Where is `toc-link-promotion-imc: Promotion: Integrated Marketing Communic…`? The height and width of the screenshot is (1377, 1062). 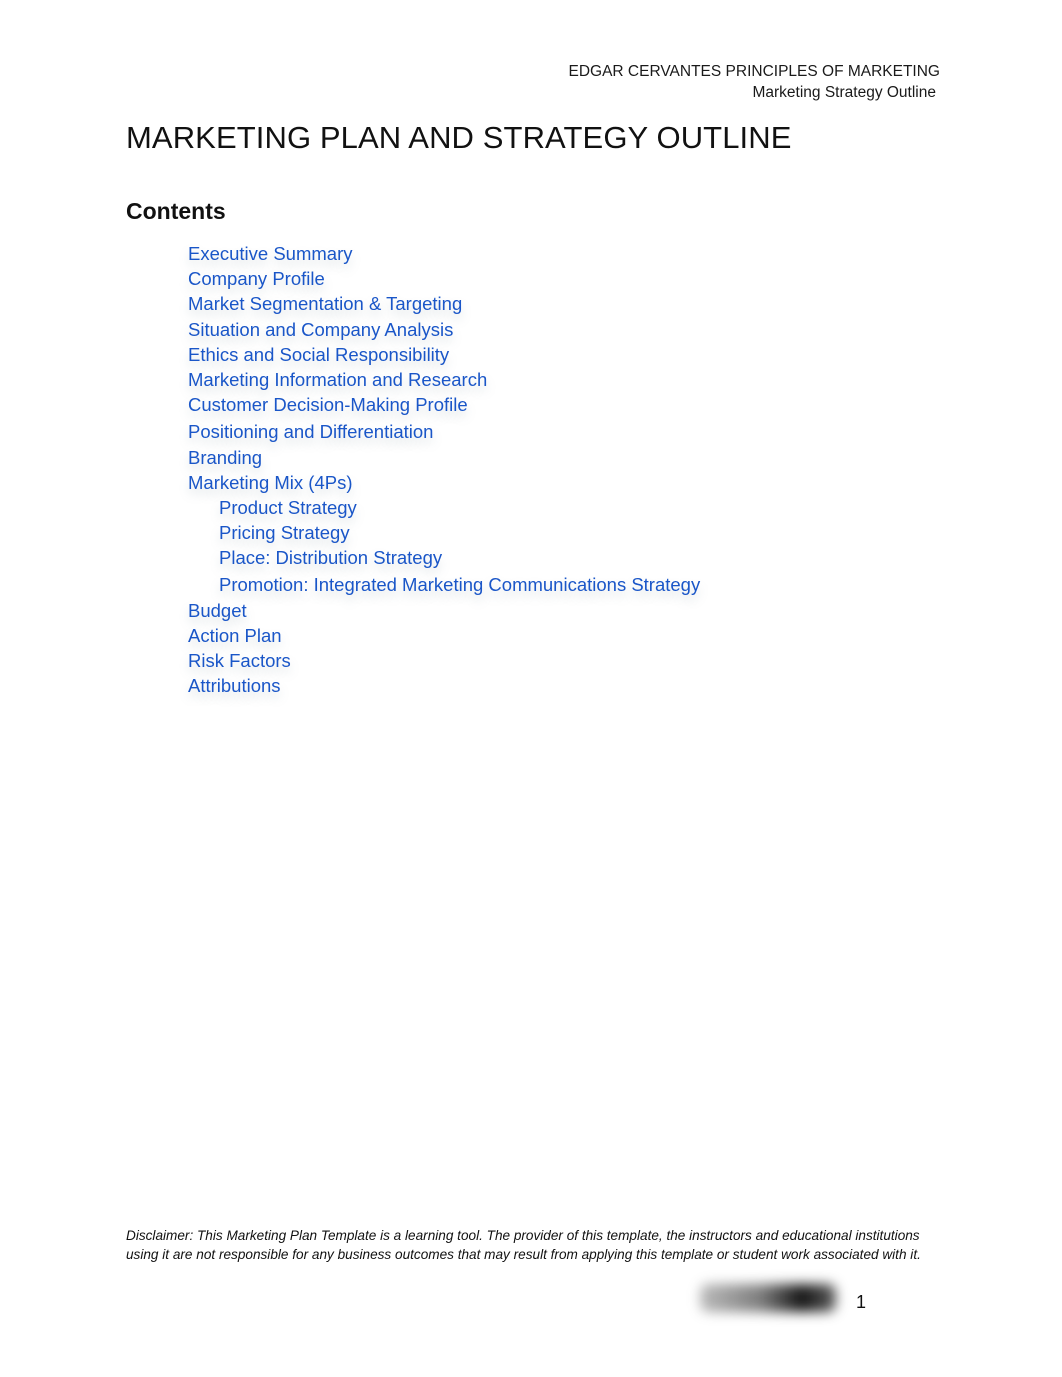 toc-link-promotion-imc: Promotion: Integrated Marketing Communic… is located at coordinates (459, 584).